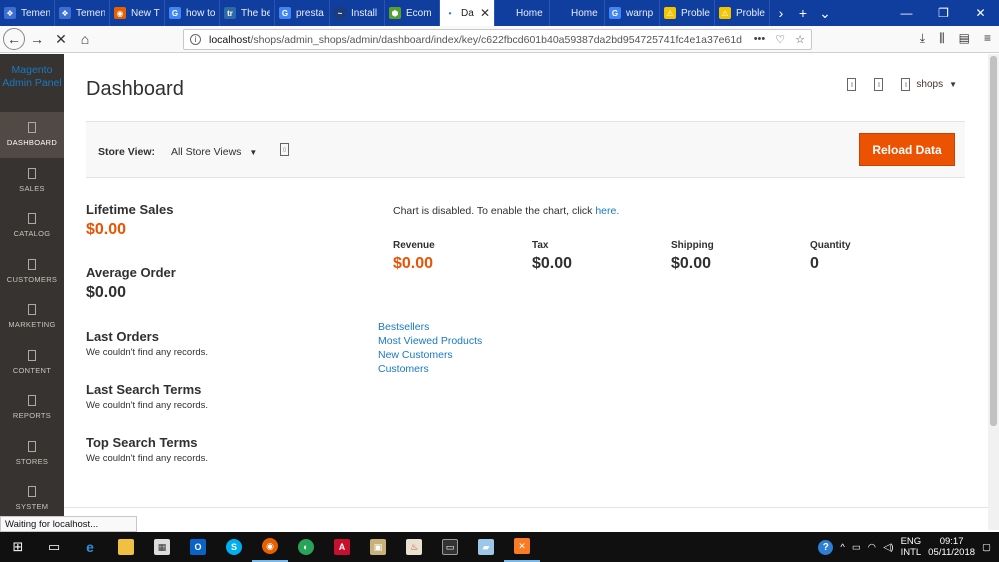  Describe the element at coordinates (126, 547) in the screenshot. I see `file-explorer-taskbar-icon` at that location.